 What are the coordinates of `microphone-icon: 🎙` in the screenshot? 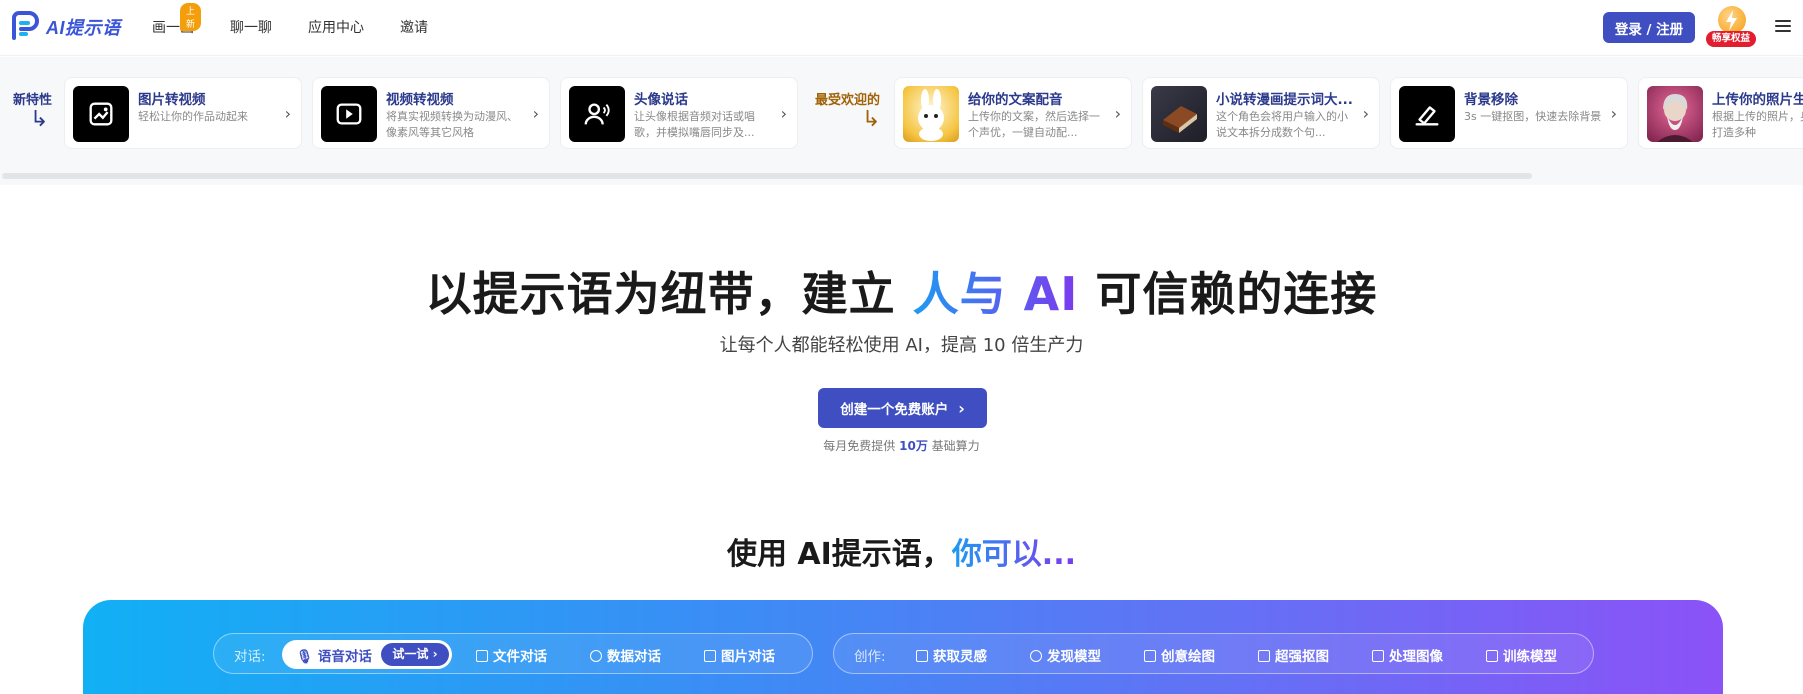 It's located at (305, 657).